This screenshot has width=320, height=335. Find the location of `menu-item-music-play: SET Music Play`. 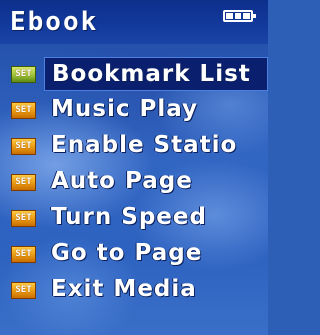

menu-item-music-play: SET Music Play is located at coordinates (134, 111).